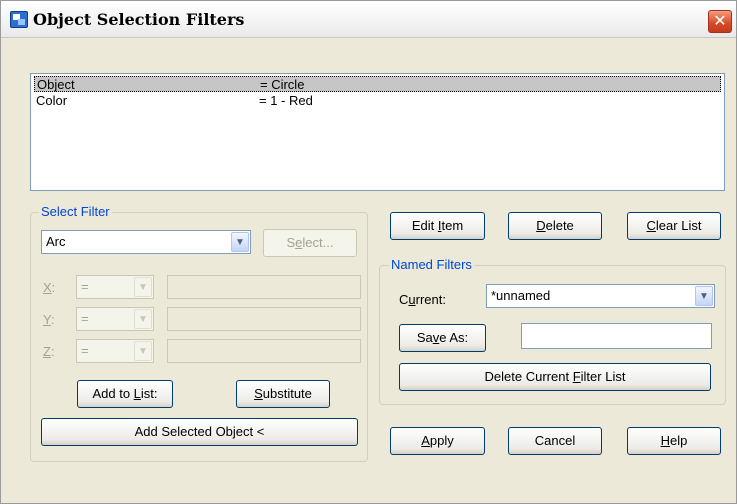  I want to click on filter-type-value: Arc, so click(56, 241).